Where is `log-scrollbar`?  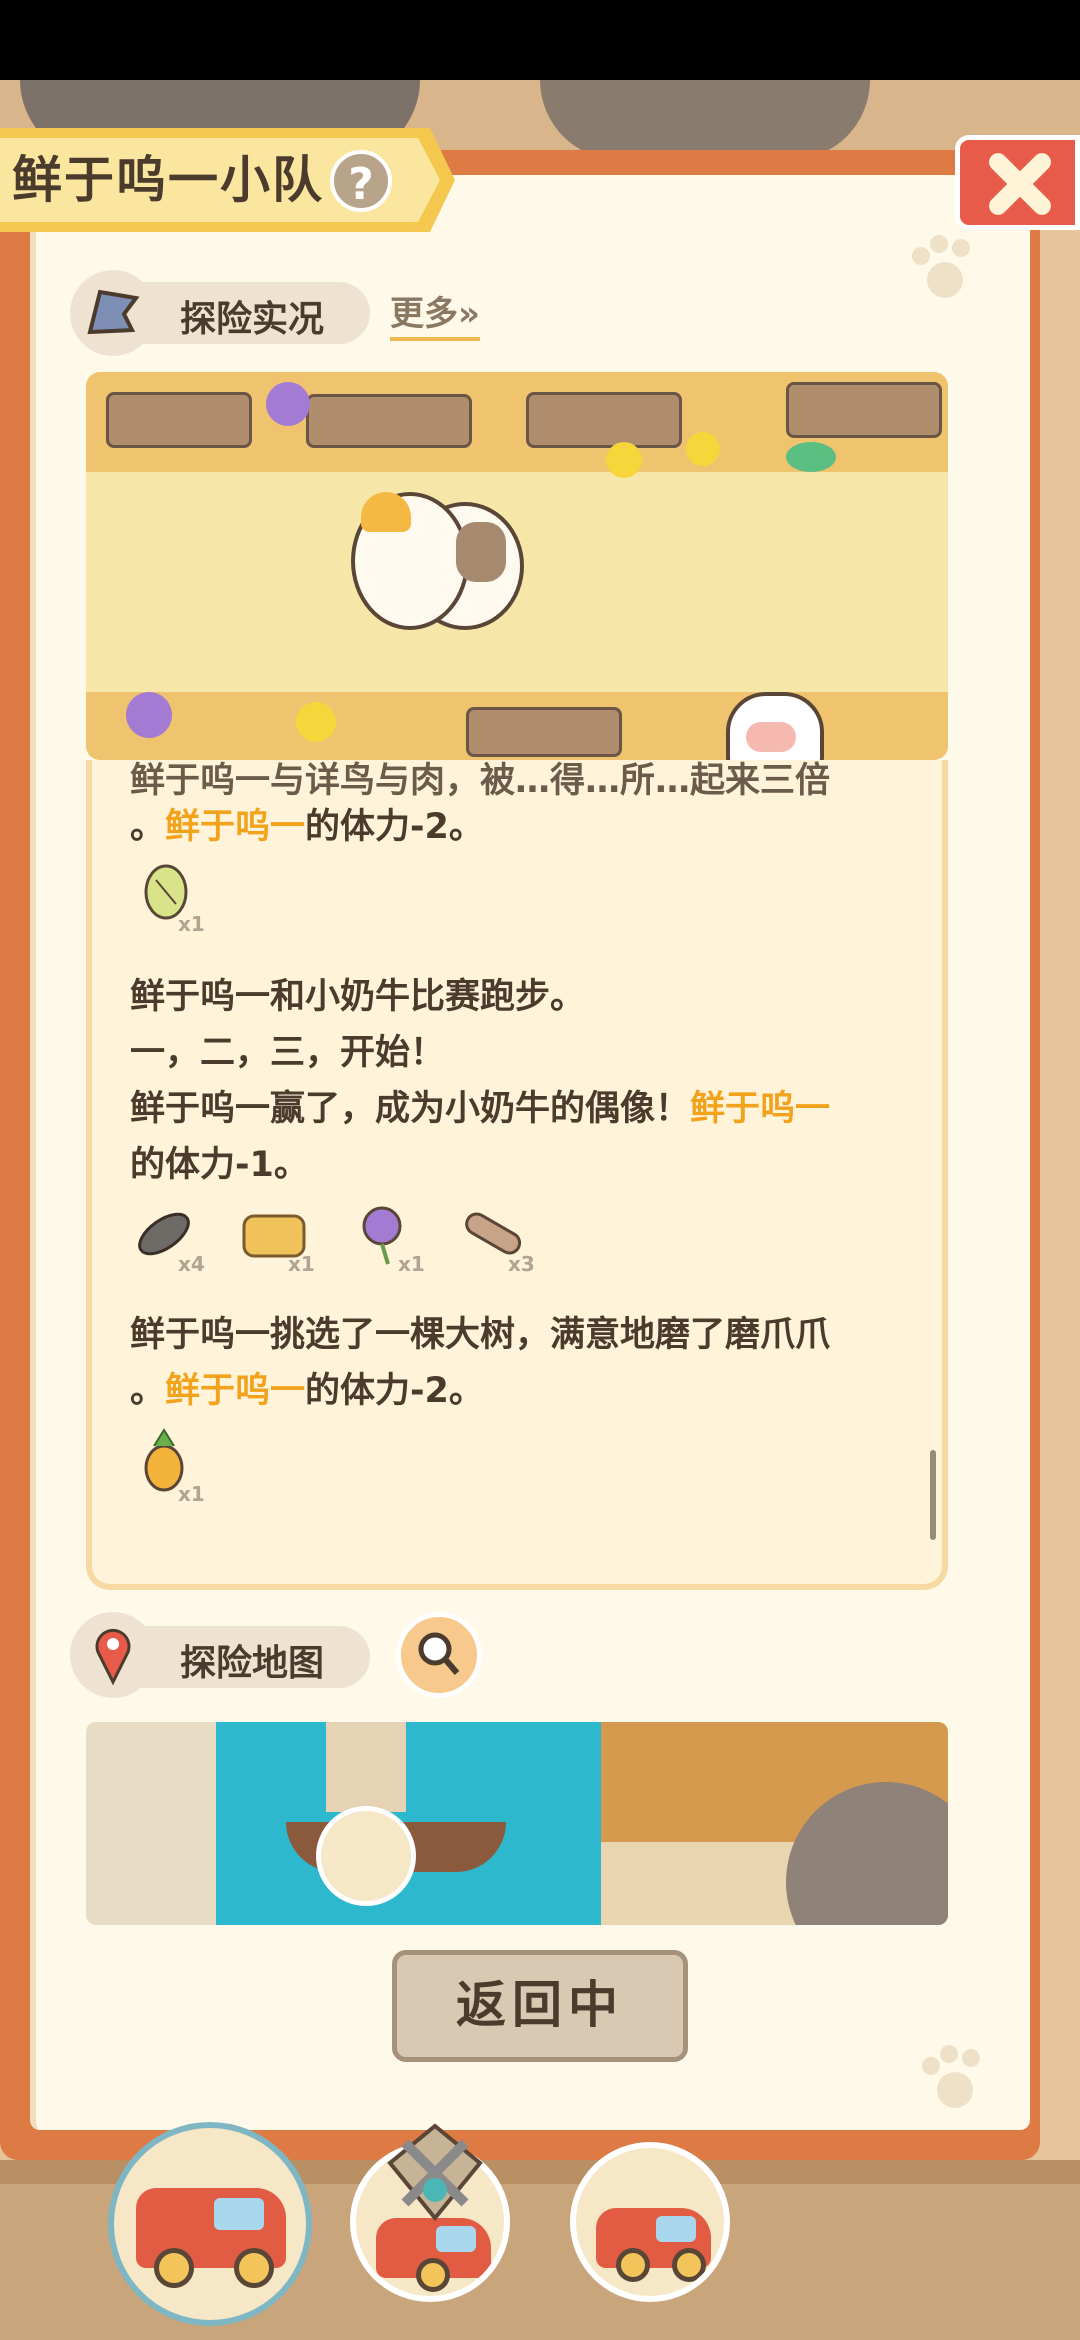 log-scrollbar is located at coordinates (933, 1495).